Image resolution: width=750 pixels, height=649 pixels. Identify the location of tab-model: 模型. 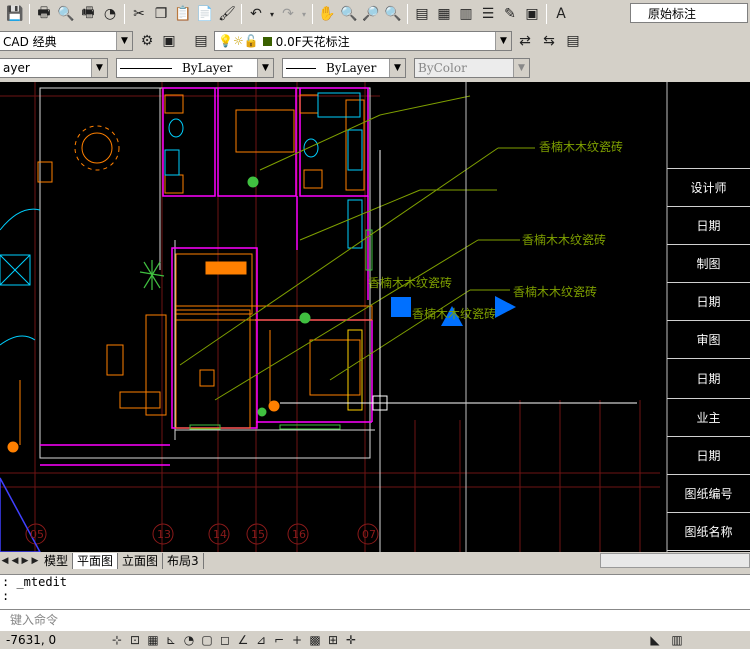
(57, 561).